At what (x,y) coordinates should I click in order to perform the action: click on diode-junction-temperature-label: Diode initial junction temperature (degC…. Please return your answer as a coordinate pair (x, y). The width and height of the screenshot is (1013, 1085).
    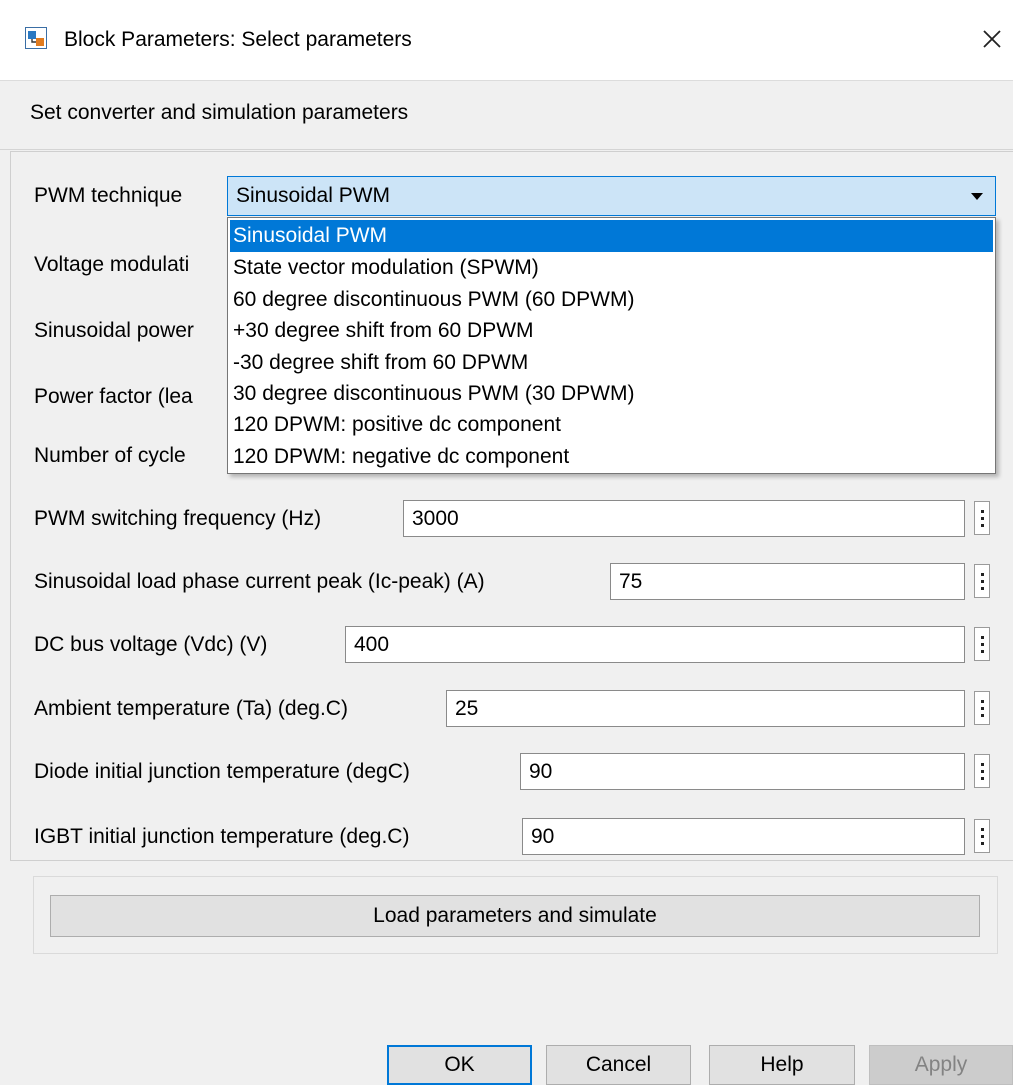
    Looking at the image, I should click on (222, 771).